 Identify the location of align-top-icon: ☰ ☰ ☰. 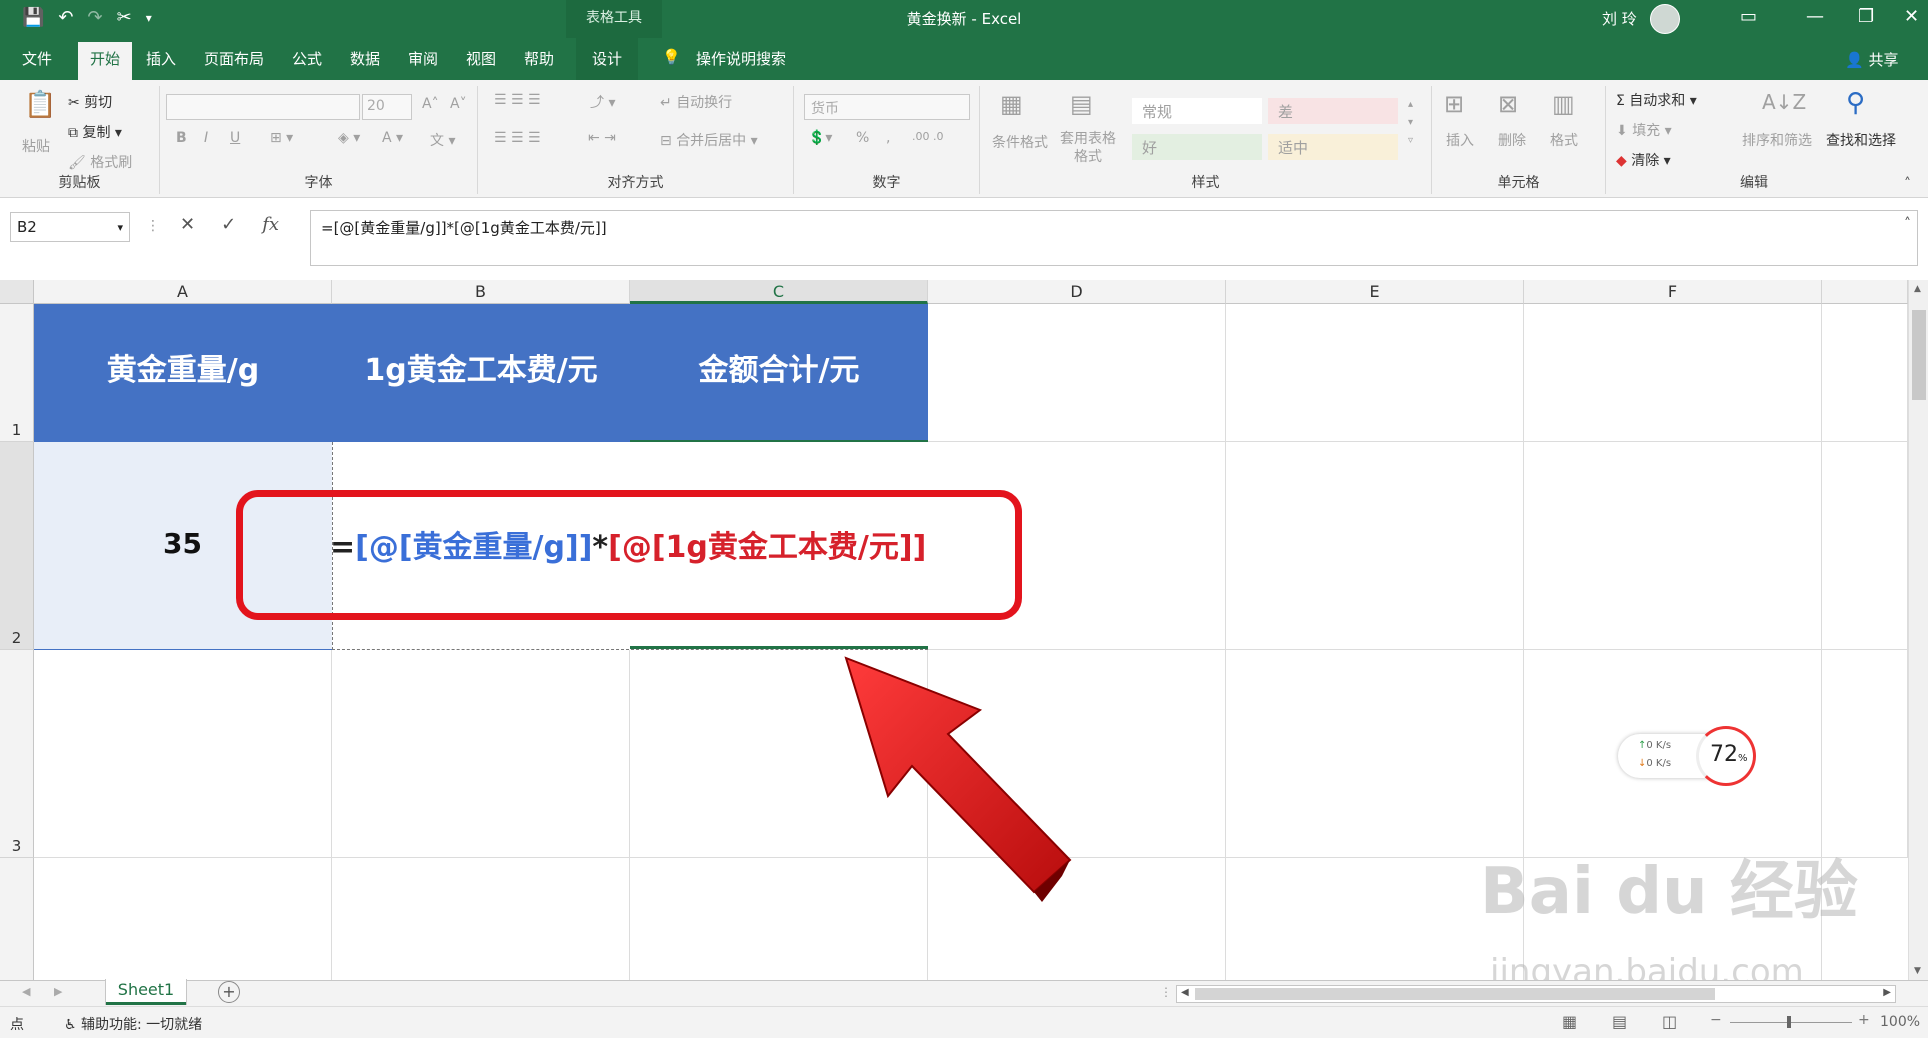
(517, 100).